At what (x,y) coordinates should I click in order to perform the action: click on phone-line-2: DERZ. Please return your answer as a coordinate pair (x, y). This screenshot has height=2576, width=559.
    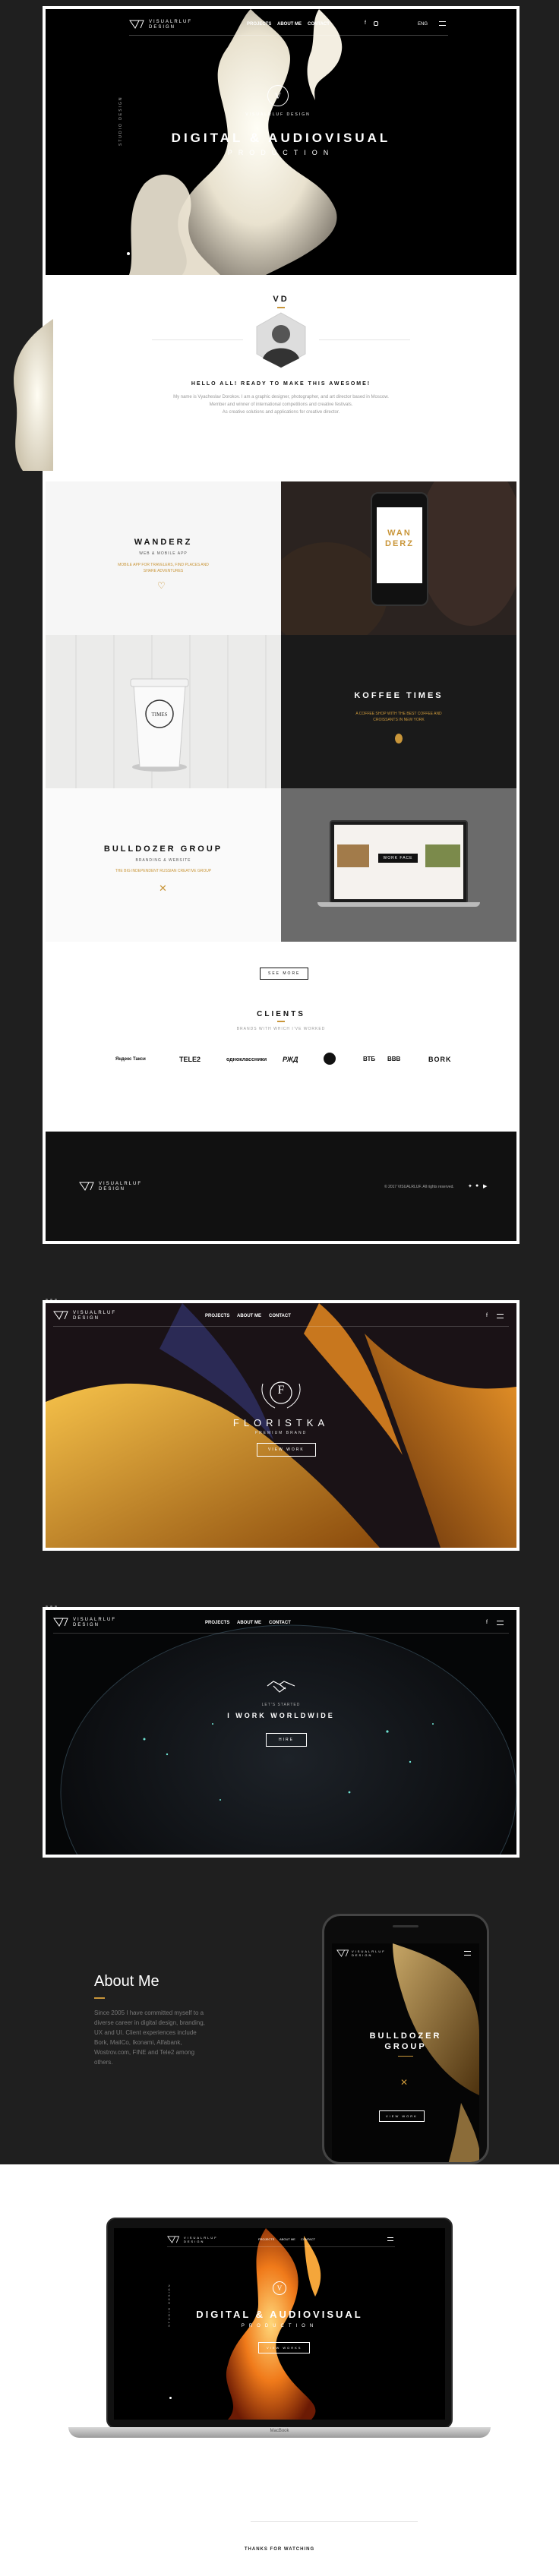
    Looking at the image, I should click on (399, 543).